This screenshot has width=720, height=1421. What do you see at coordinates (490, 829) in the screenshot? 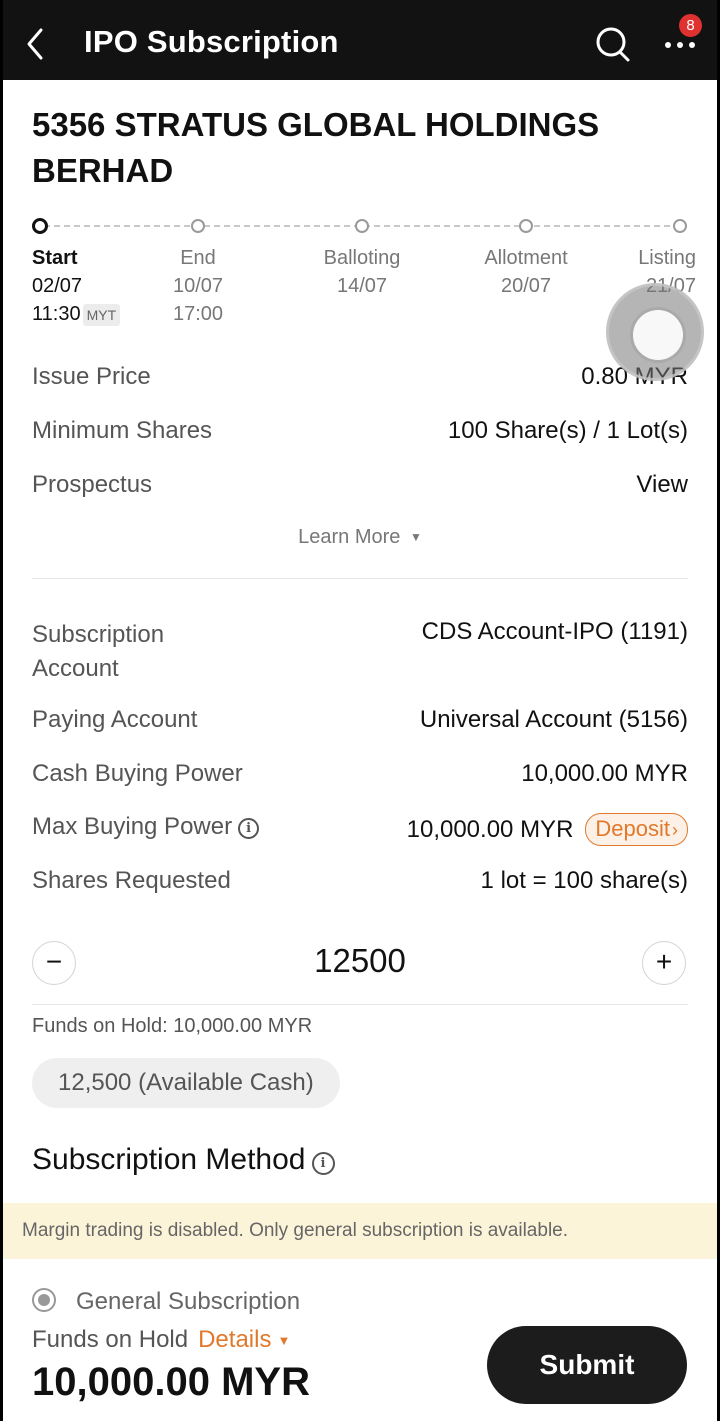
I see `max-buying-power-value: 10,000.00 MYR` at bounding box center [490, 829].